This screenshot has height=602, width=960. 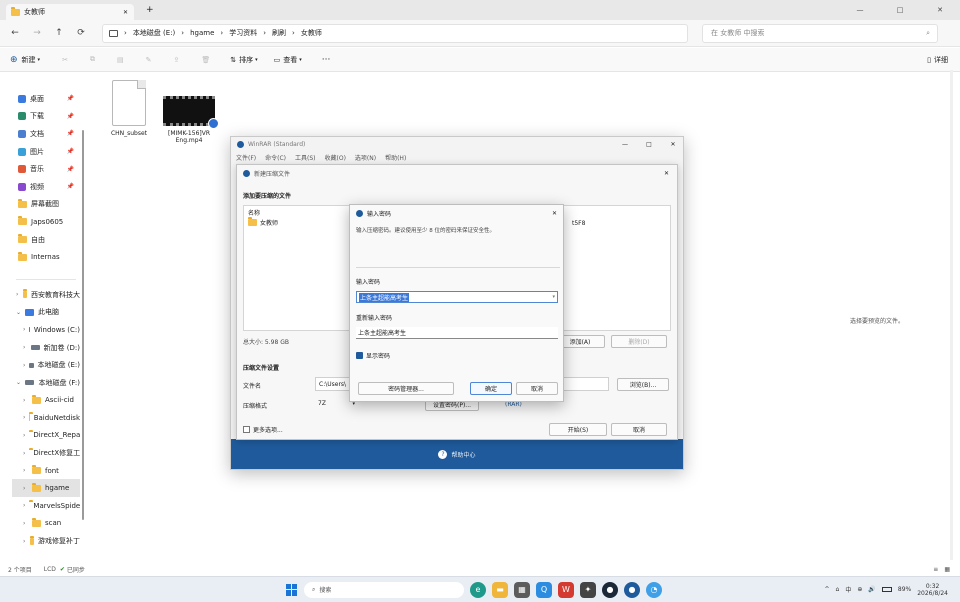 I want to click on volume-icon: 🔊, so click(x=871, y=589).